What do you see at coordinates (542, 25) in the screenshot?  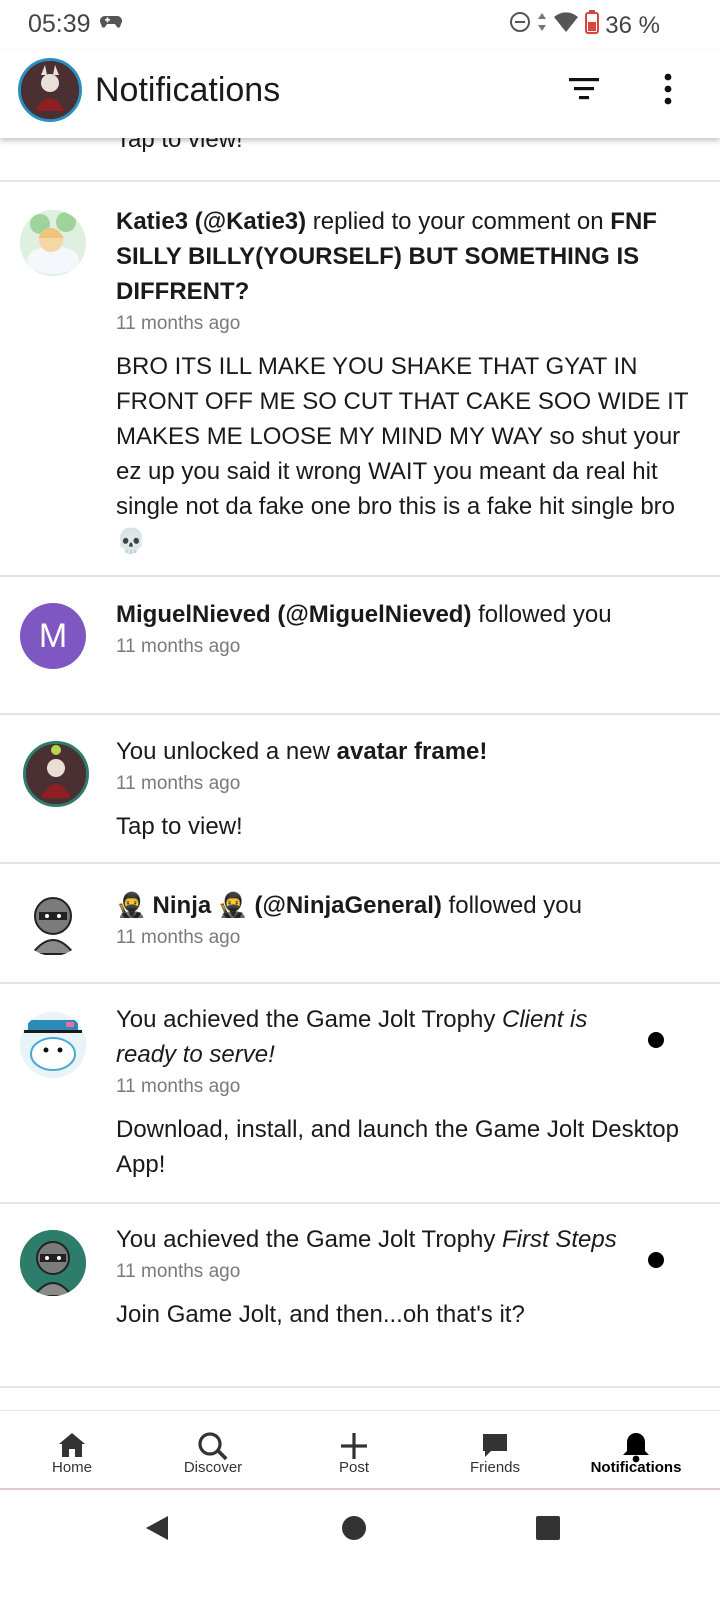 I see `data-arrows-icon` at bounding box center [542, 25].